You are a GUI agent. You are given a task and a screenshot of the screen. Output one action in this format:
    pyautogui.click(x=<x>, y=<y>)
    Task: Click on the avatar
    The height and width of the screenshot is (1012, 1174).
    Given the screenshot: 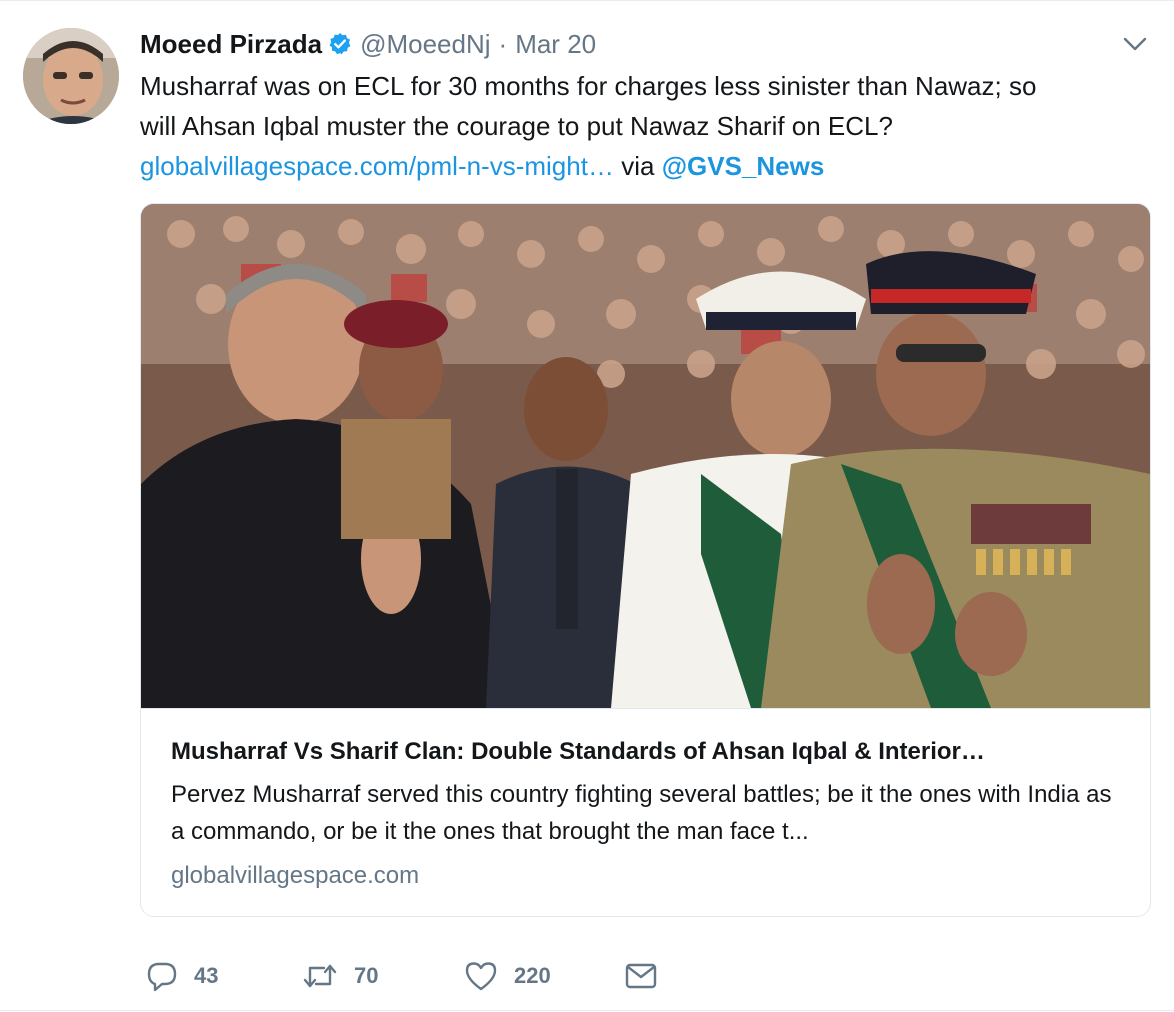 What is the action you would take?
    pyautogui.click(x=71, y=76)
    